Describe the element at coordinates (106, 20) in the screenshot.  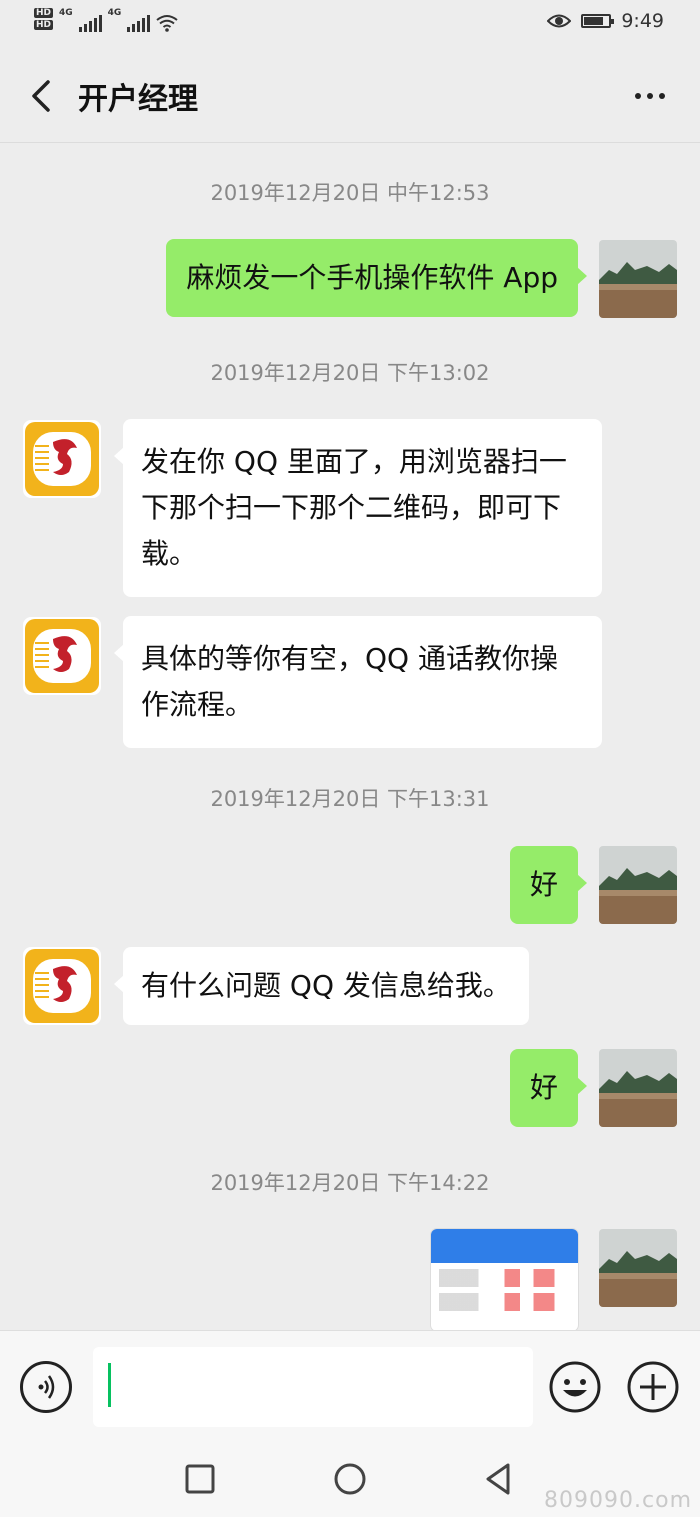
I see `status-left: HD HD 4G 4G` at that location.